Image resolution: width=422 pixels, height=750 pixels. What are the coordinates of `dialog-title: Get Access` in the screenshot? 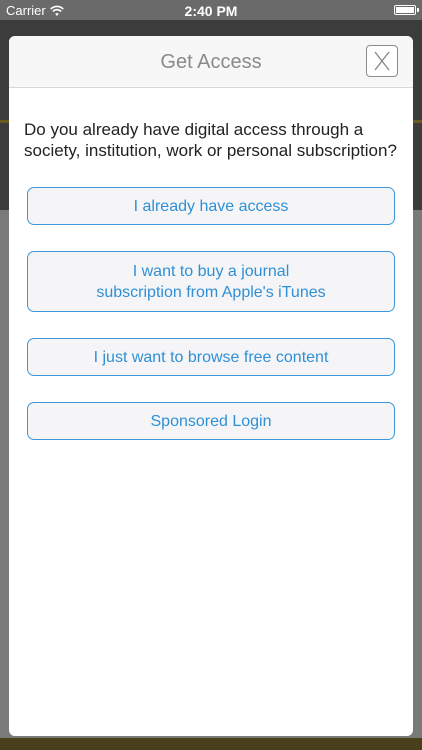 It's located at (211, 62).